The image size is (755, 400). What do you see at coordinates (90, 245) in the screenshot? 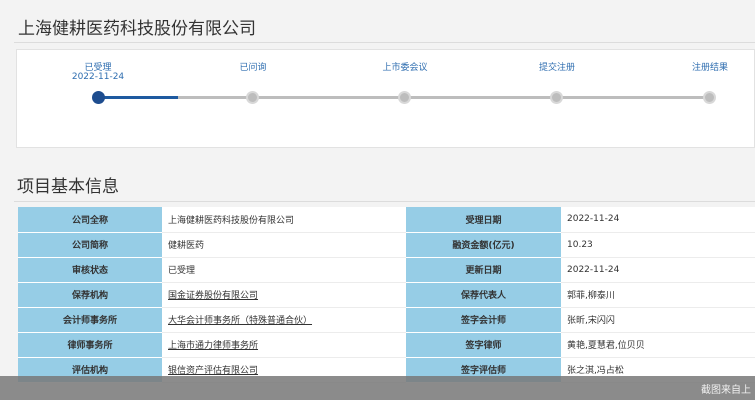
I see `label-company-short-name: 公司简称` at bounding box center [90, 245].